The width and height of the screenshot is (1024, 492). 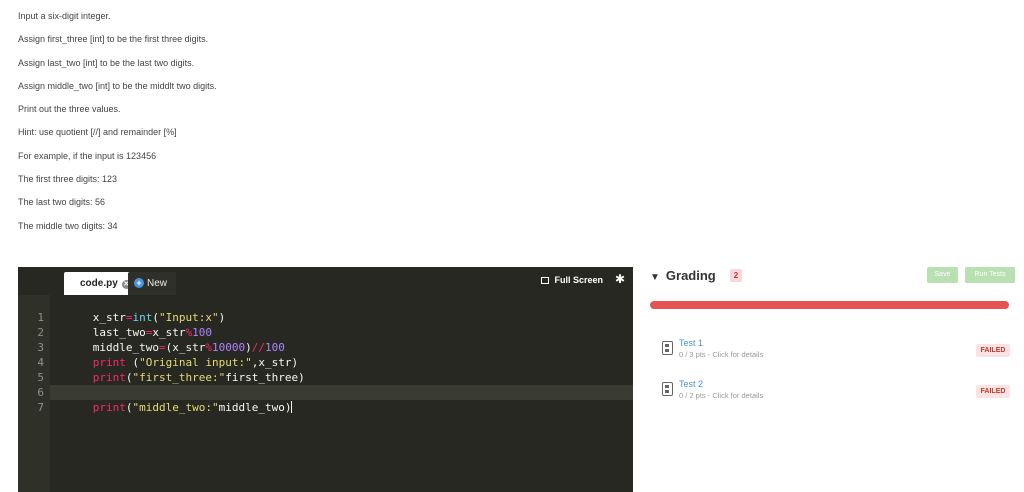 I want to click on line-number: 1, so click(x=40, y=317).